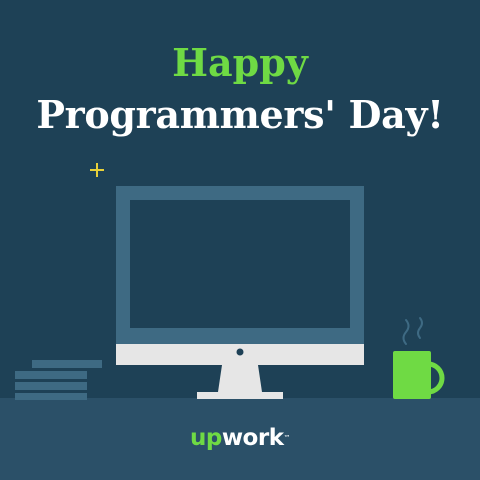 Image resolution: width=480 pixels, height=480 pixels. I want to click on logo-trademark: ™, so click(287, 438).